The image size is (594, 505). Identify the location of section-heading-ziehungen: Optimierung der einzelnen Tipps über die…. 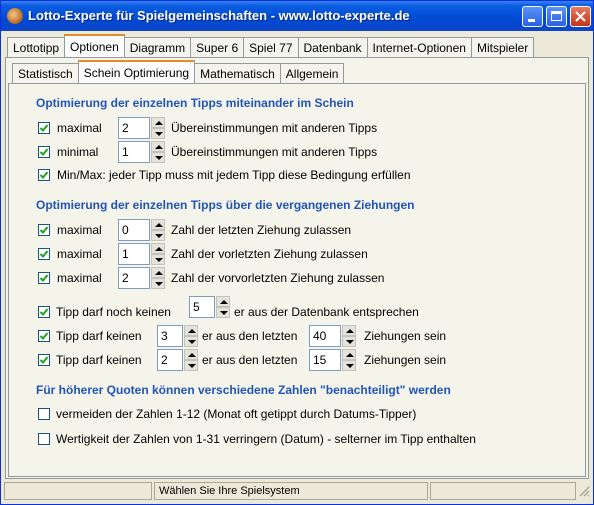
(225, 205).